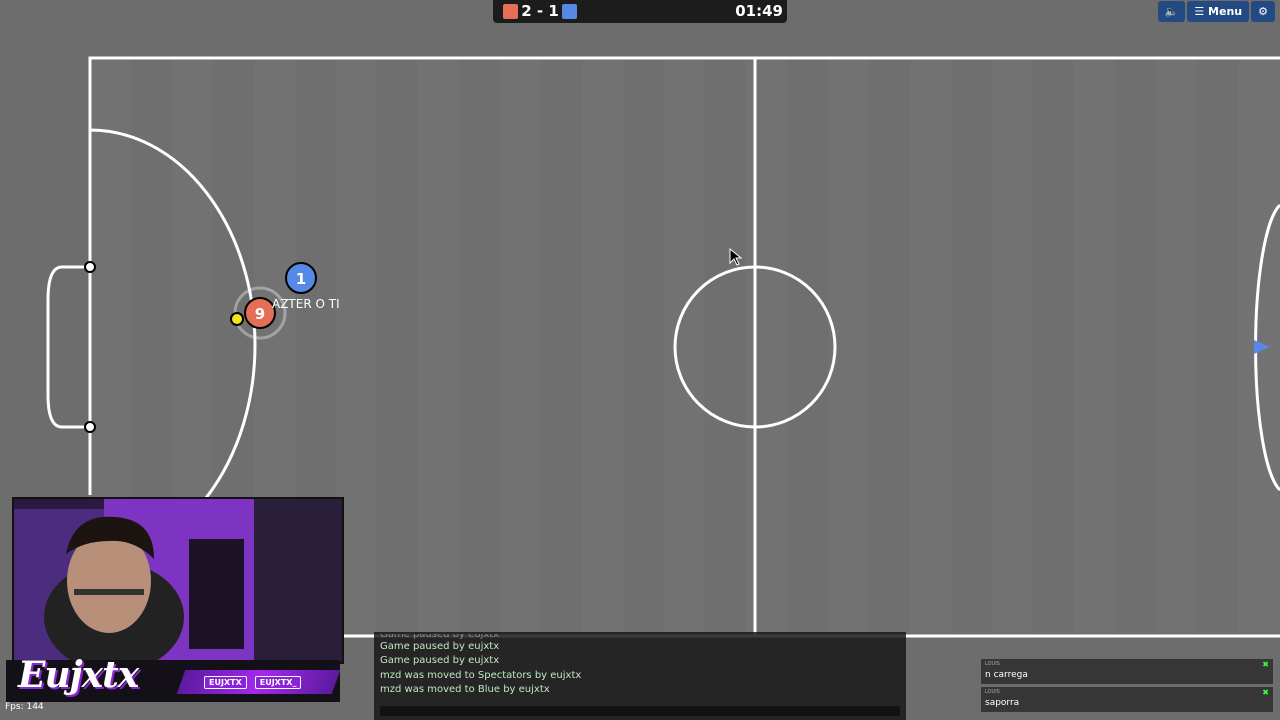  What do you see at coordinates (237, 319) in the screenshot?
I see `ball` at bounding box center [237, 319].